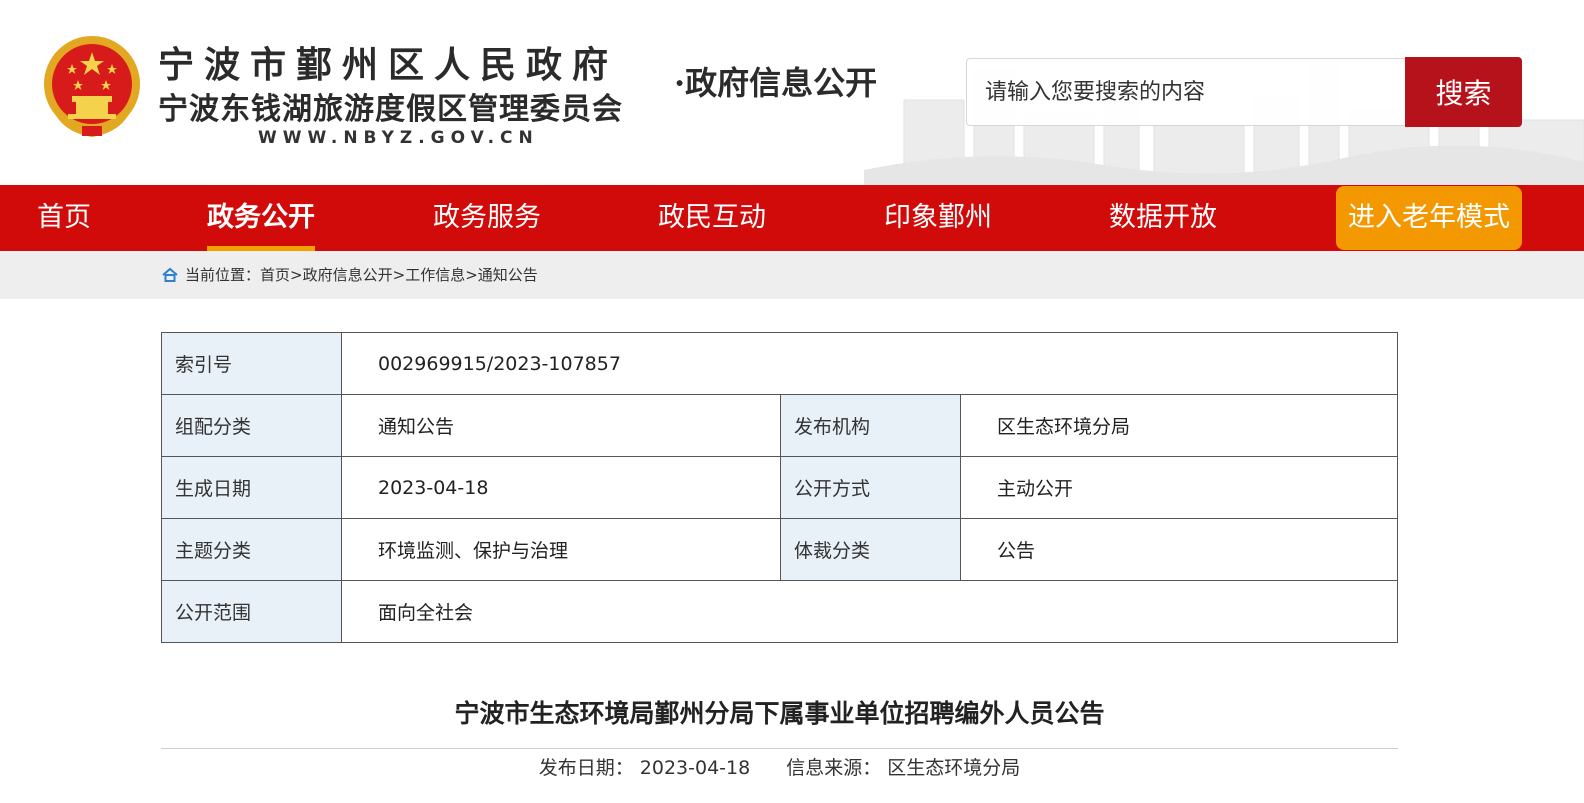 The height and width of the screenshot is (803, 1584). Describe the element at coordinates (869, 363) in the screenshot. I see `meta-value-index: 002969915/2023-107857` at that location.